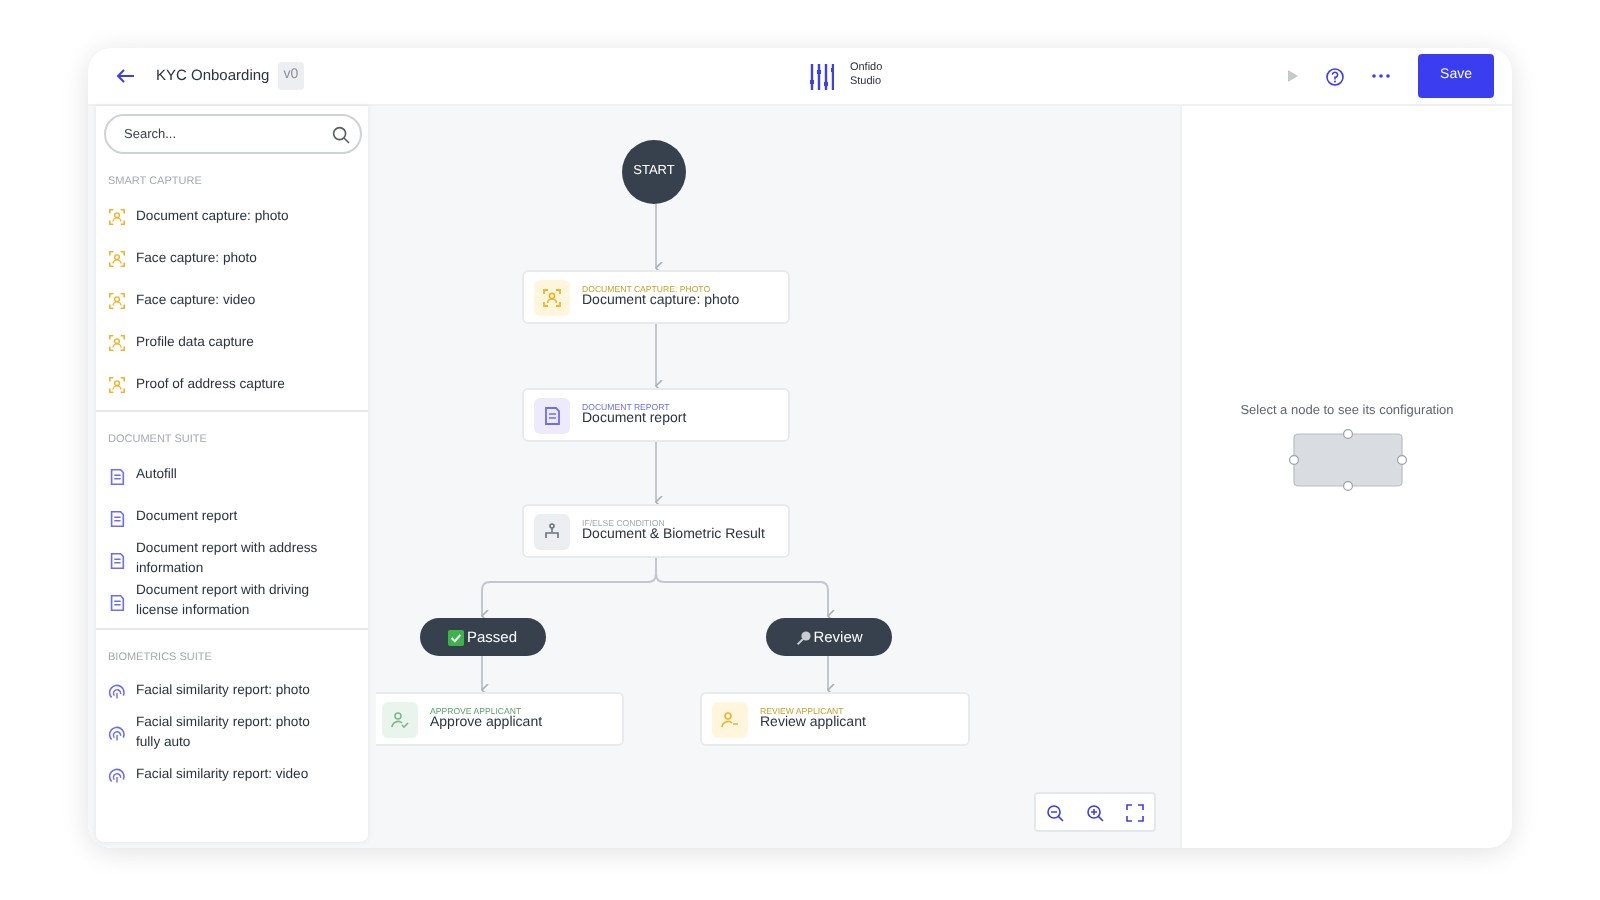  What do you see at coordinates (1094, 812) in the screenshot?
I see `zoom-in-icon` at bounding box center [1094, 812].